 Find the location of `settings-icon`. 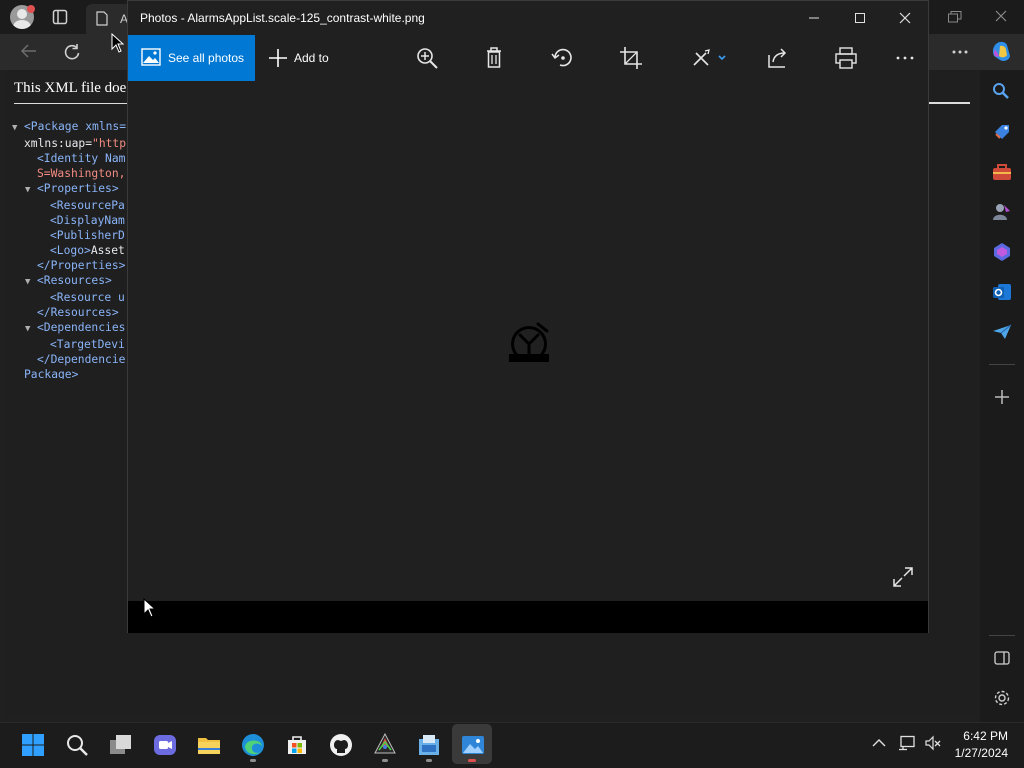

settings-icon is located at coordinates (1002, 698).